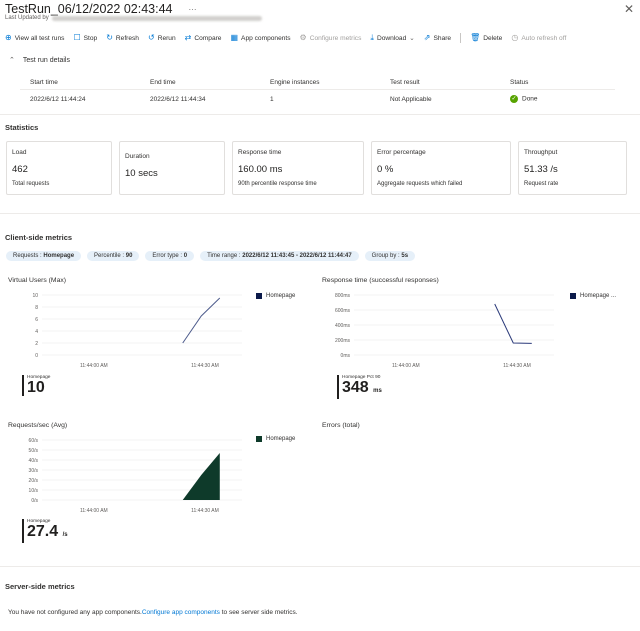  What do you see at coordinates (31, 184) in the screenshot?
I see `stat-sub: Total requests` at bounding box center [31, 184].